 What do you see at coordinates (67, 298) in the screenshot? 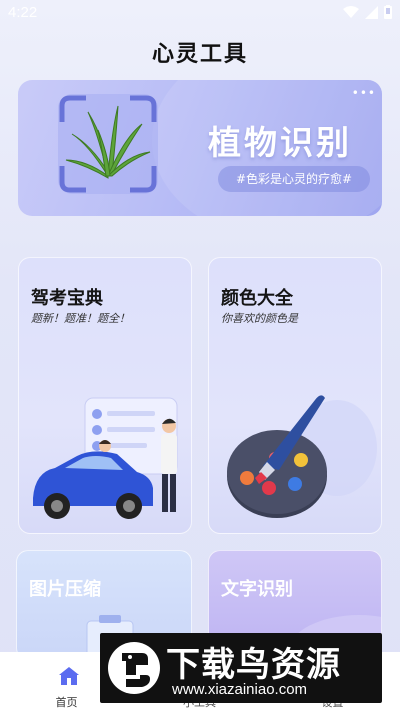
I see `card-title: 驾考宝典` at bounding box center [67, 298].